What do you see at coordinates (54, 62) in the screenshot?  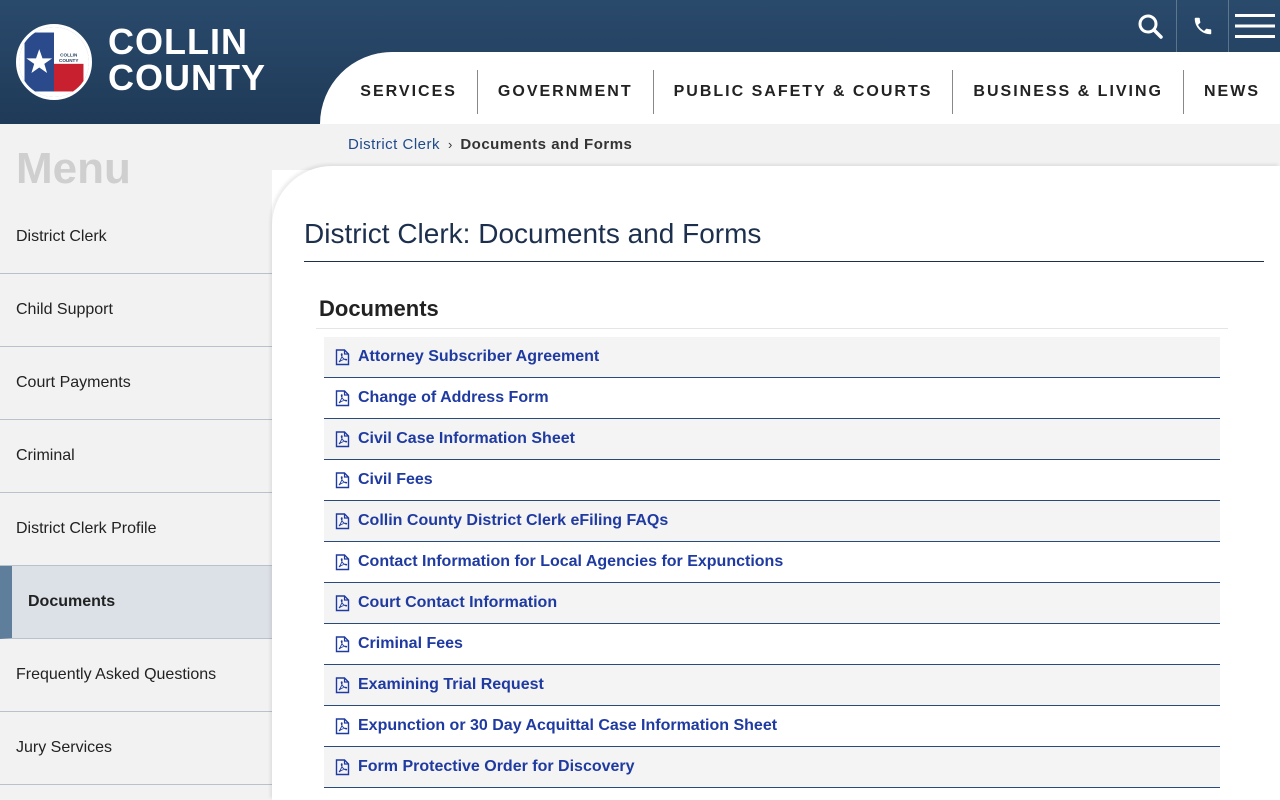 I see `county-seal-logo: COLLIN COUNTY` at bounding box center [54, 62].